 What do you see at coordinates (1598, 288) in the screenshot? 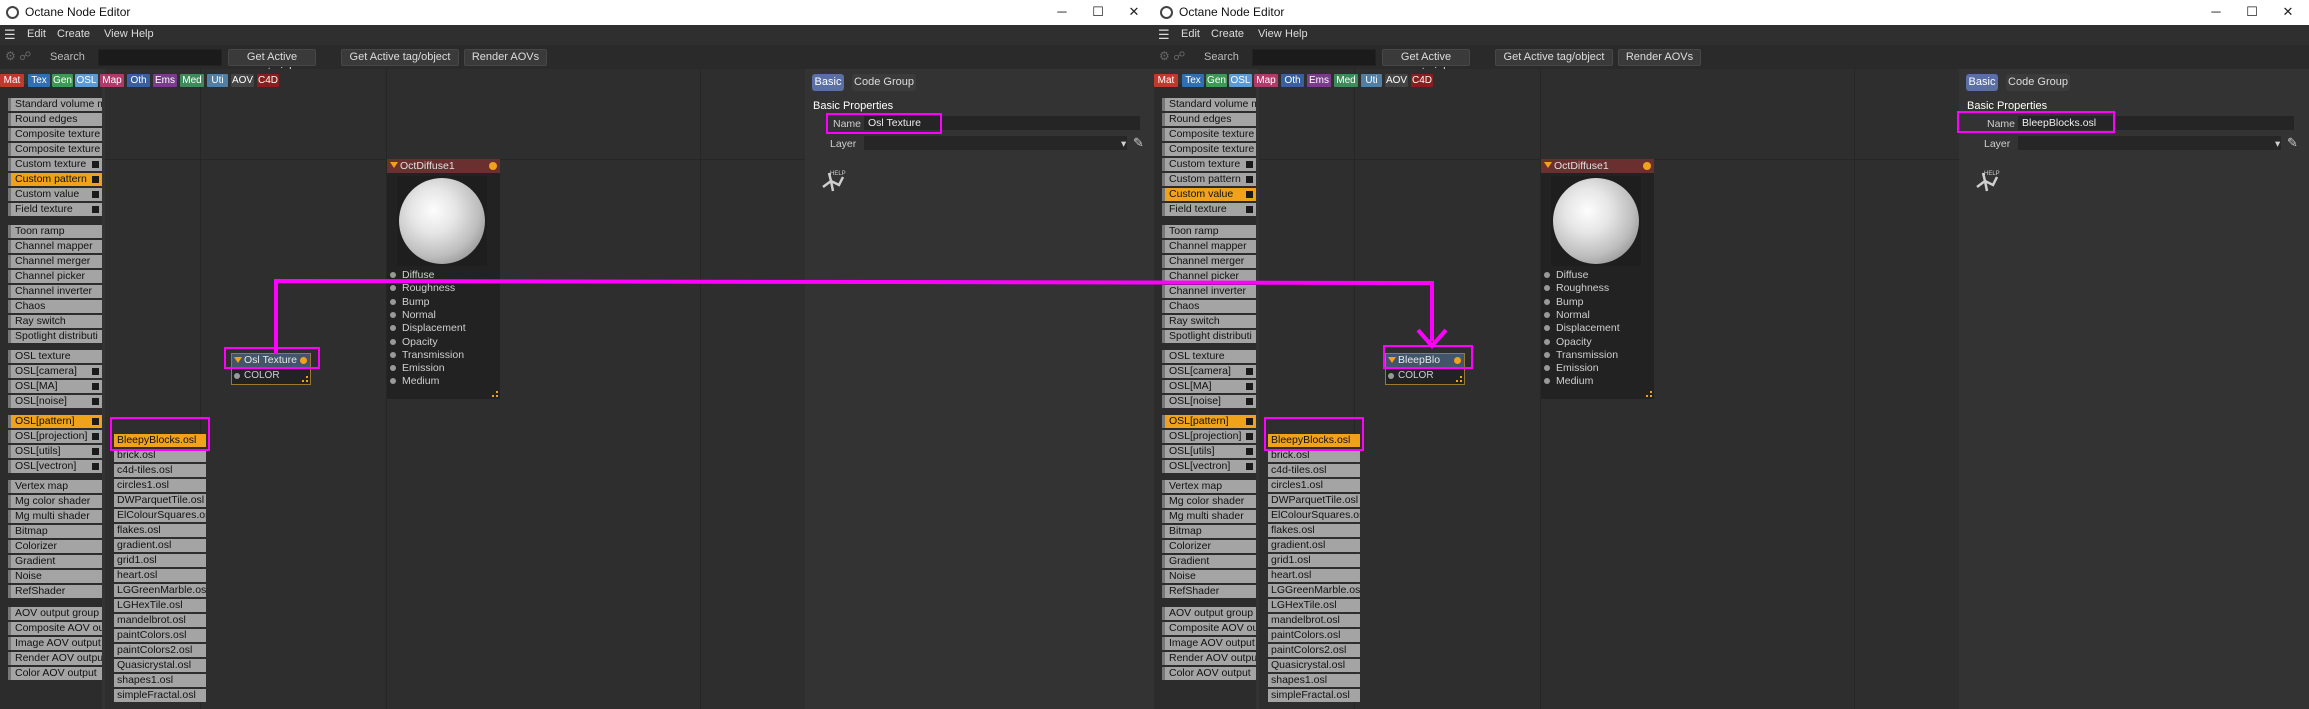
I see `material-input-port: Roughness` at bounding box center [1598, 288].